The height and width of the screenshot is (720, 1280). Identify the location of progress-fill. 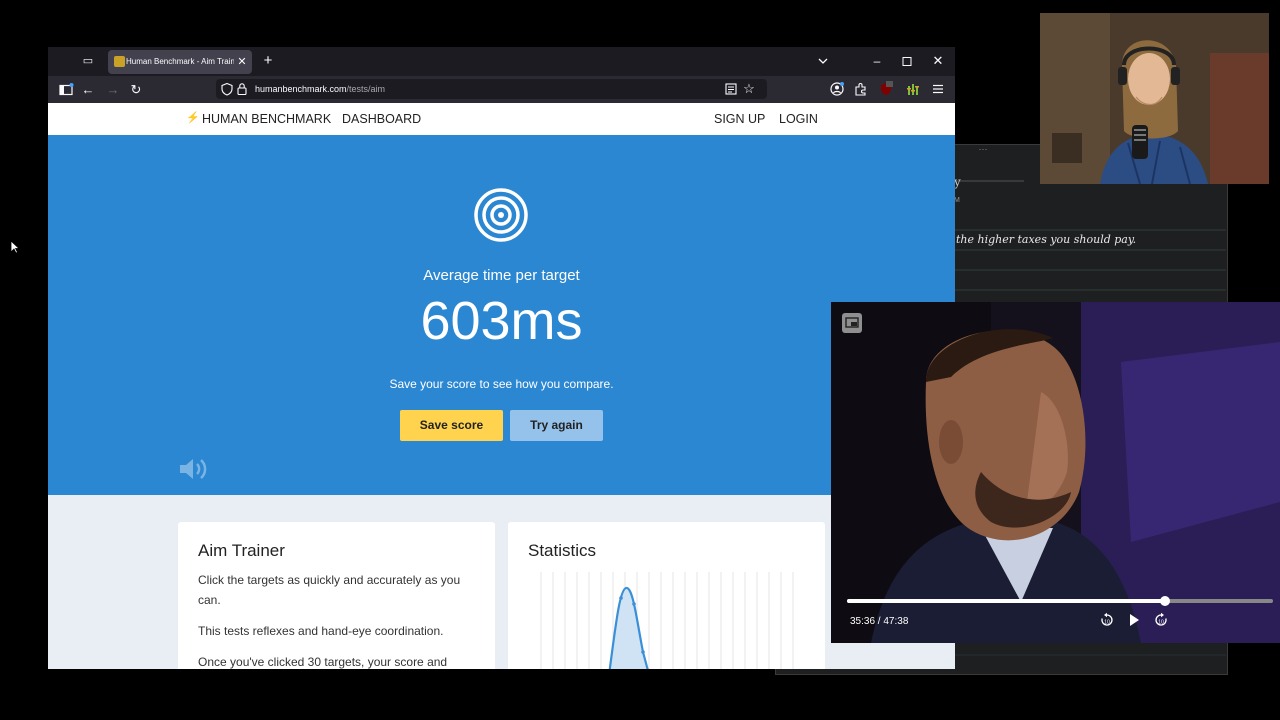
(1006, 601).